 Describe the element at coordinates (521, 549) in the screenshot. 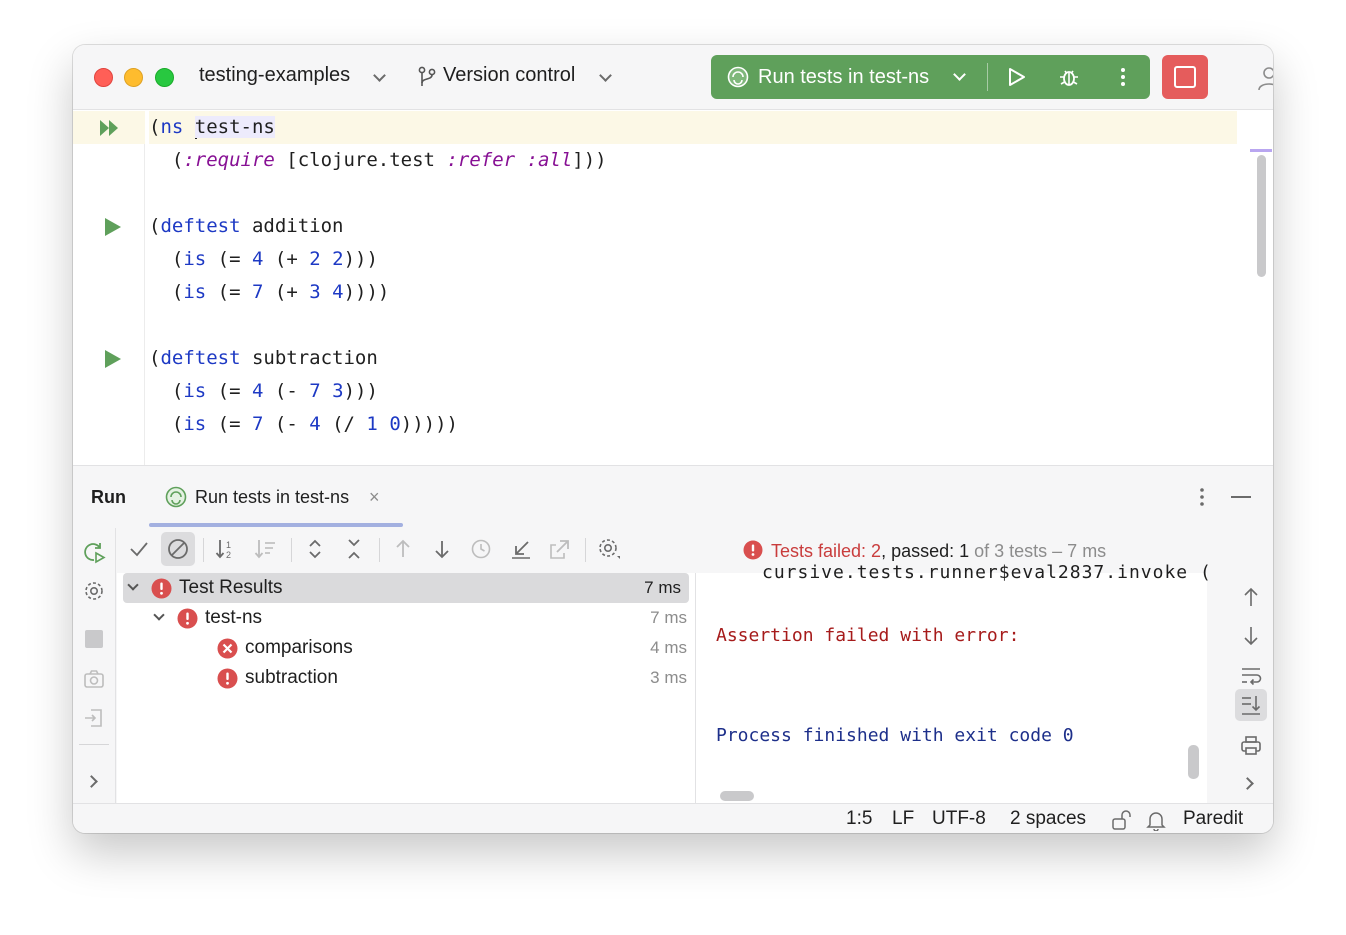

I see `import-results-icon` at that location.